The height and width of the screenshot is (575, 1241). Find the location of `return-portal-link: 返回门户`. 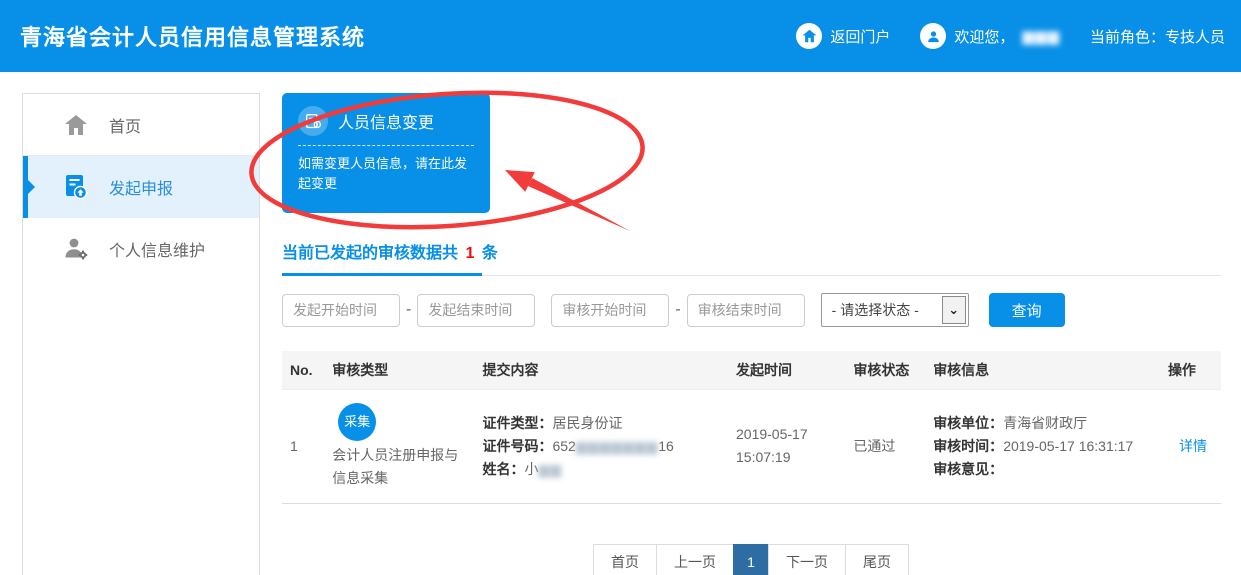

return-portal-link: 返回门户 is located at coordinates (843, 36).